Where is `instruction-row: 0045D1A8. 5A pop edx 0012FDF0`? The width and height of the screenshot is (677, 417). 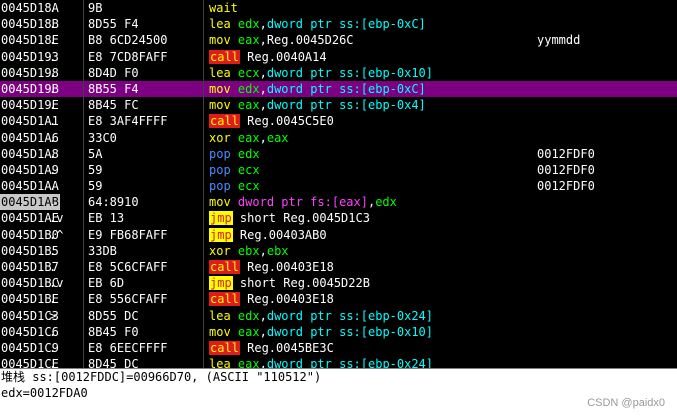
instruction-row: 0045D1A8. 5A pop edx 0012FDF0 is located at coordinates (338, 154).